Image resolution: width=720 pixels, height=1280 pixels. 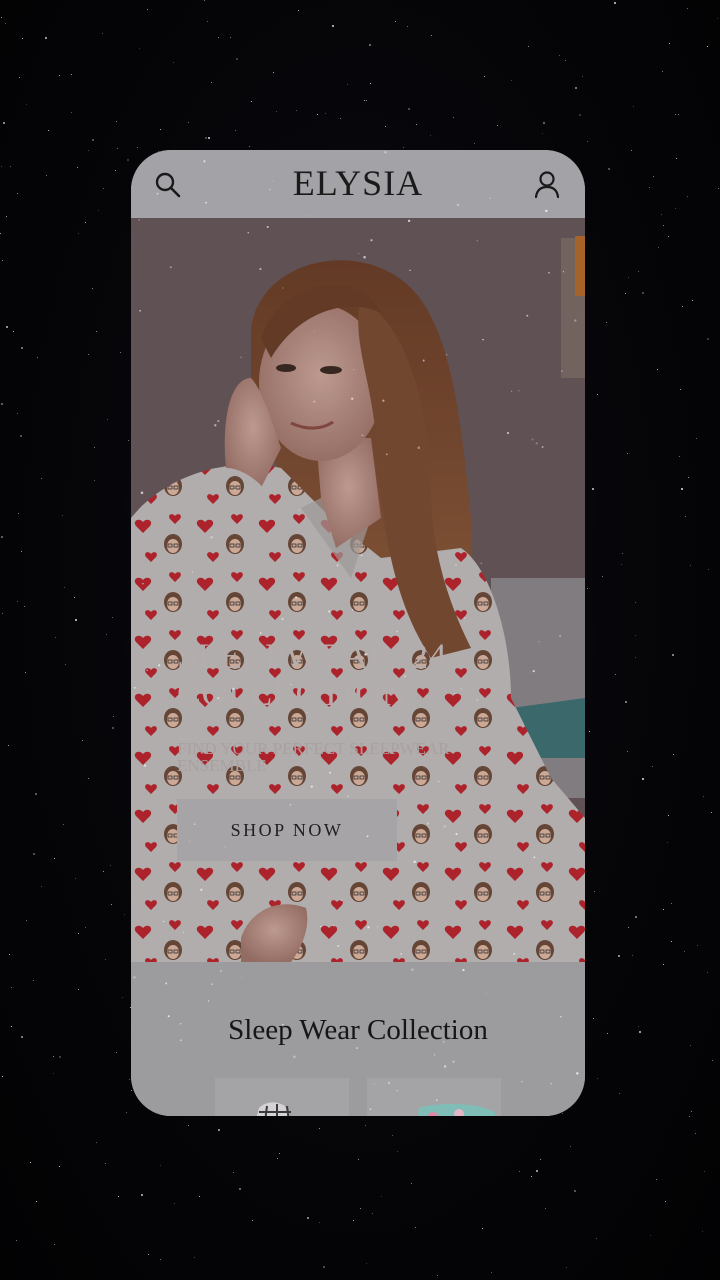 What do you see at coordinates (358, 1030) in the screenshot?
I see `collection-title: Sleep Wear Collection` at bounding box center [358, 1030].